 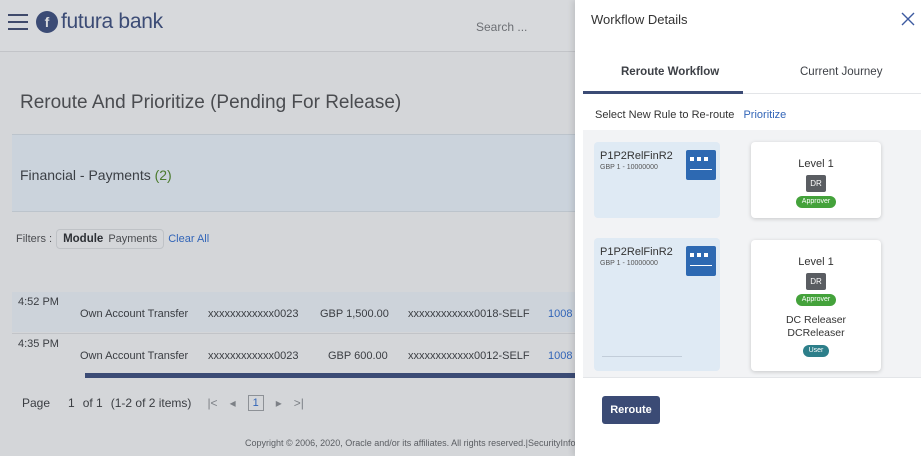 What do you see at coordinates (665, 115) in the screenshot?
I see `rule-instruction: Select New Rule to Re-route` at bounding box center [665, 115].